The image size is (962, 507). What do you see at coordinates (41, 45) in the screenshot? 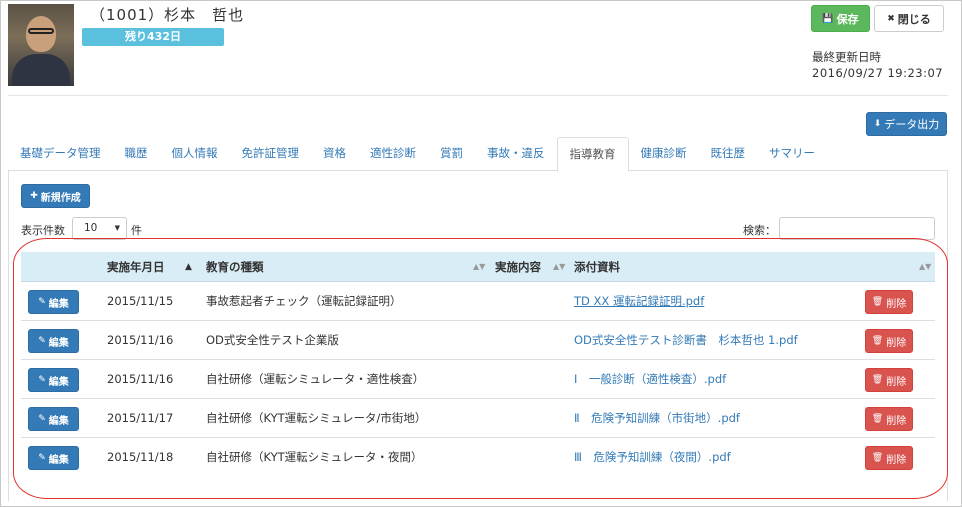
I see `avatar` at bounding box center [41, 45].